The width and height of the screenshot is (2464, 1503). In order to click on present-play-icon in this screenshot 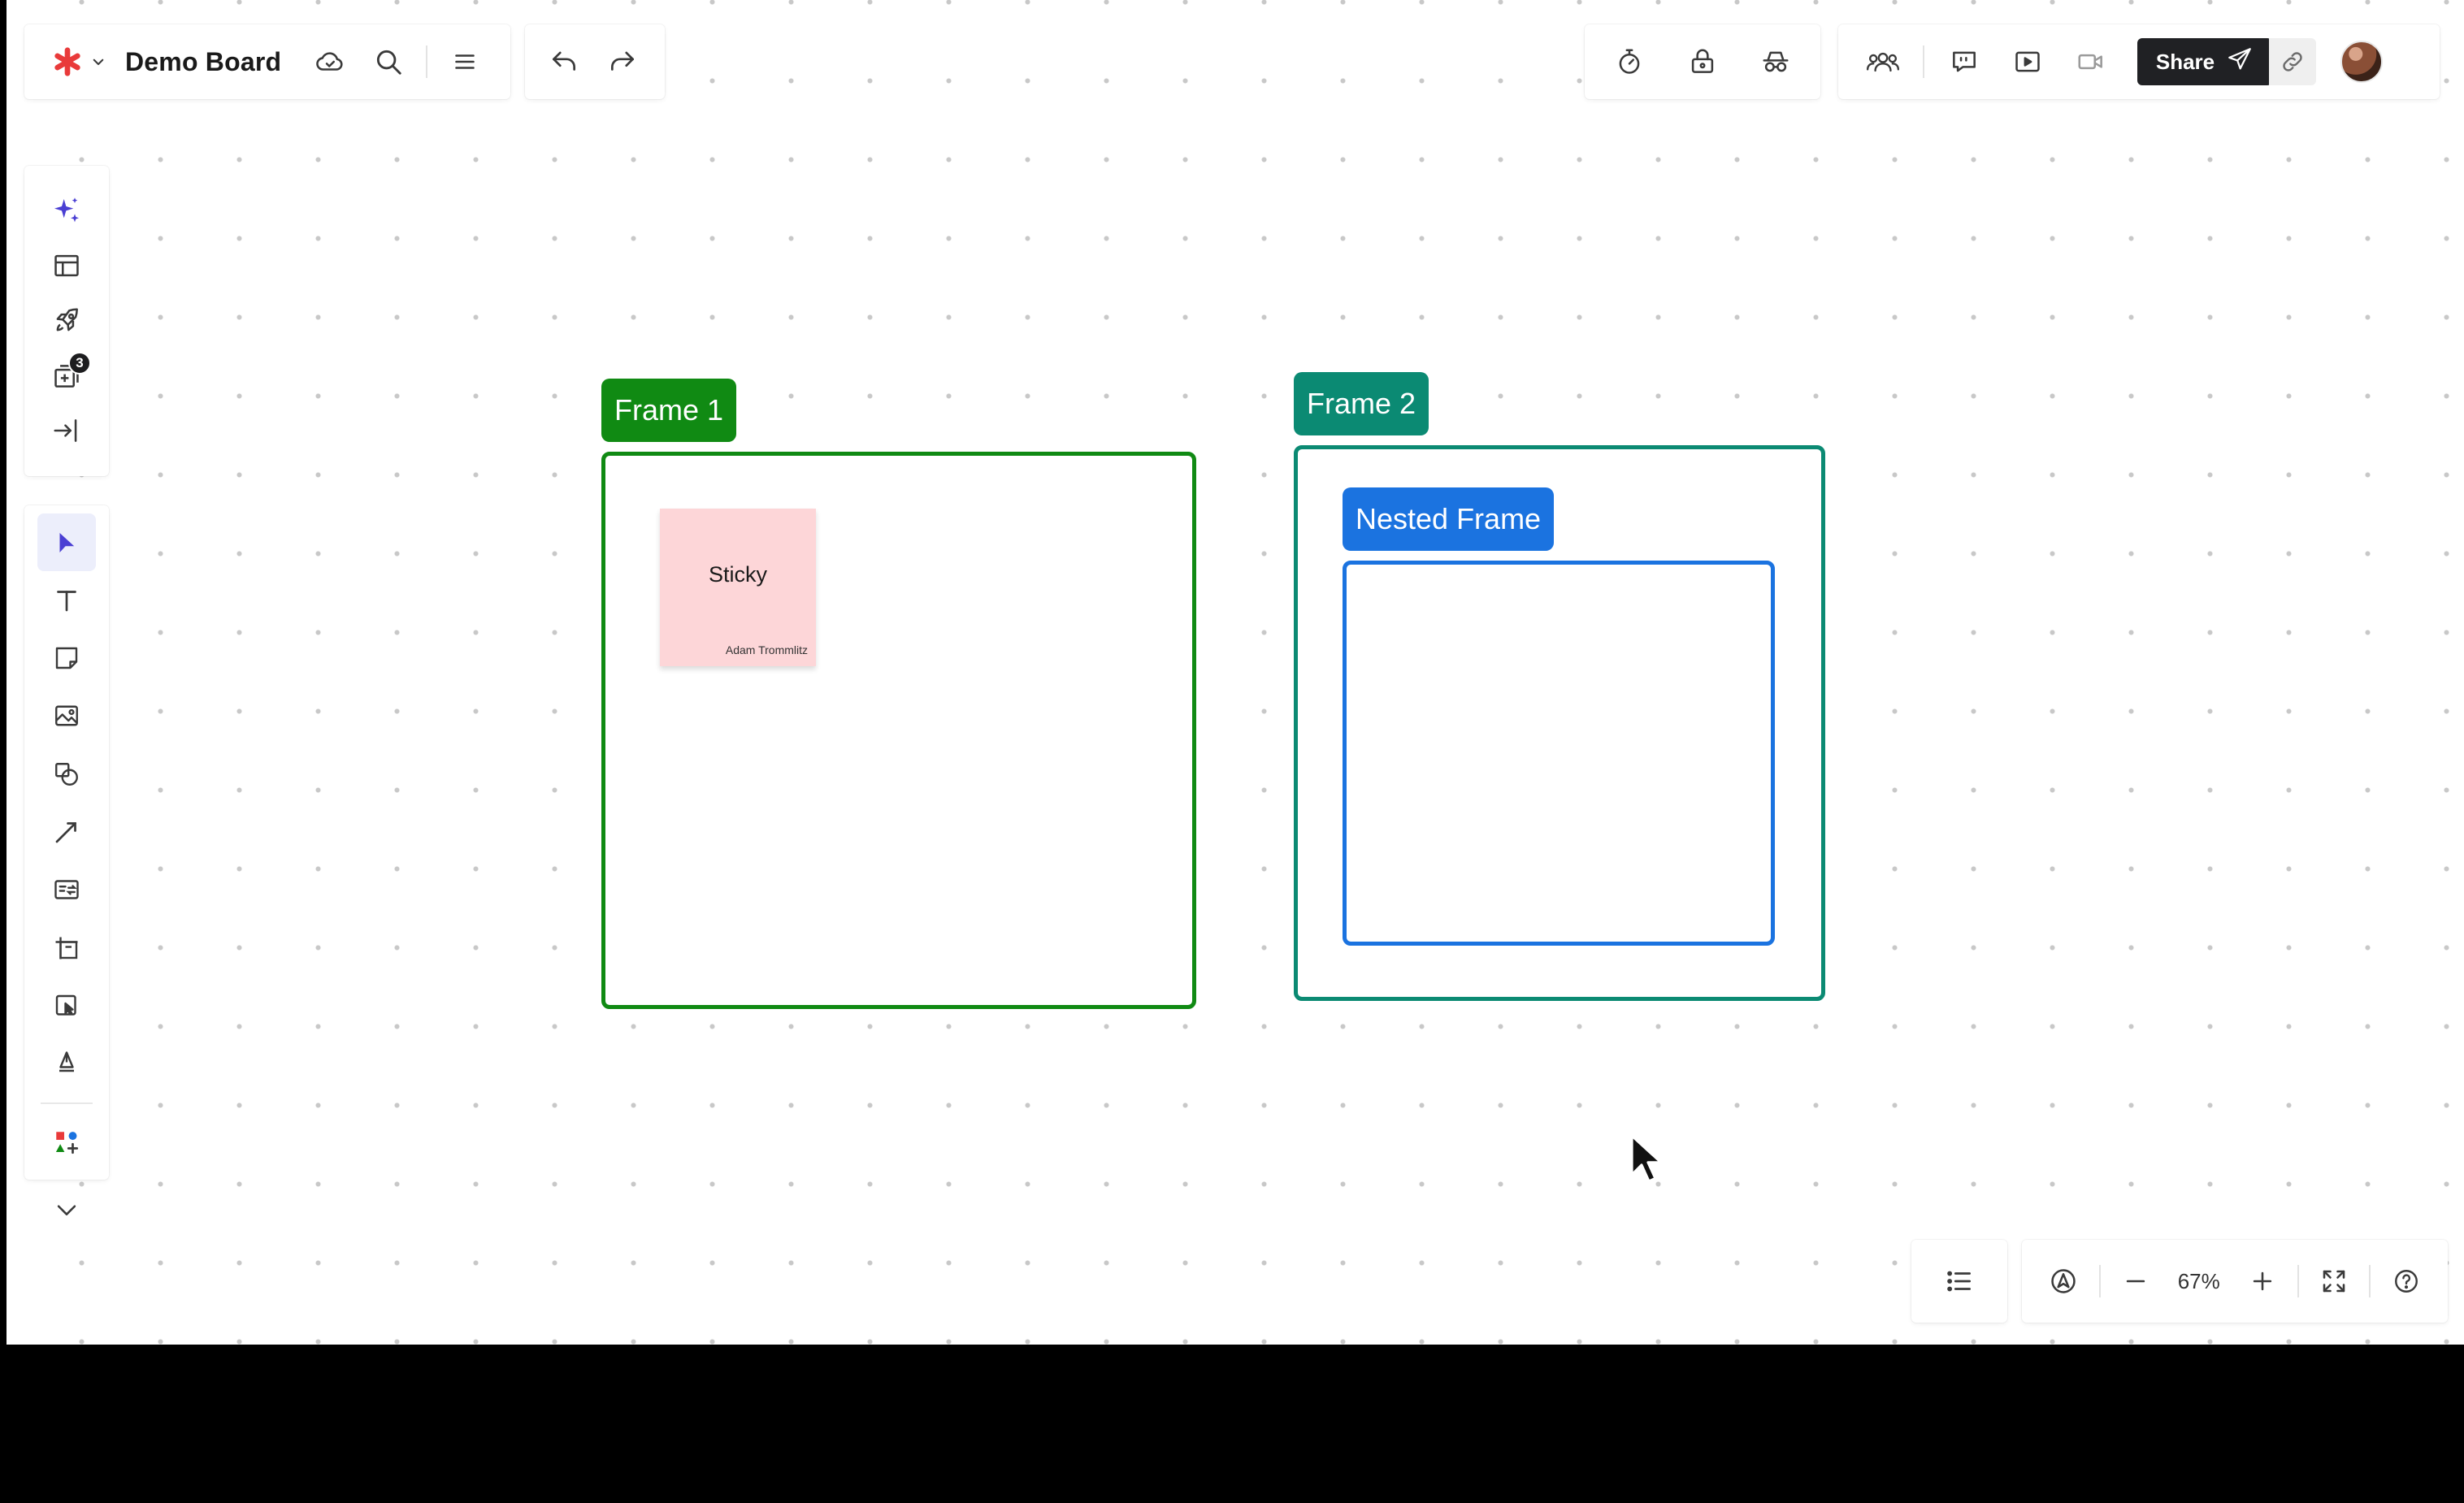, I will do `click(2028, 62)`.